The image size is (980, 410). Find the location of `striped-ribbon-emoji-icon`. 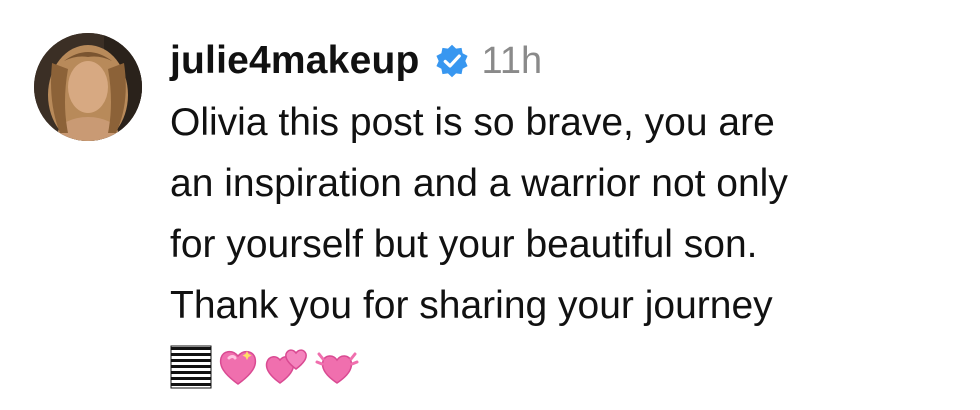

striped-ribbon-emoji-icon is located at coordinates (191, 366).